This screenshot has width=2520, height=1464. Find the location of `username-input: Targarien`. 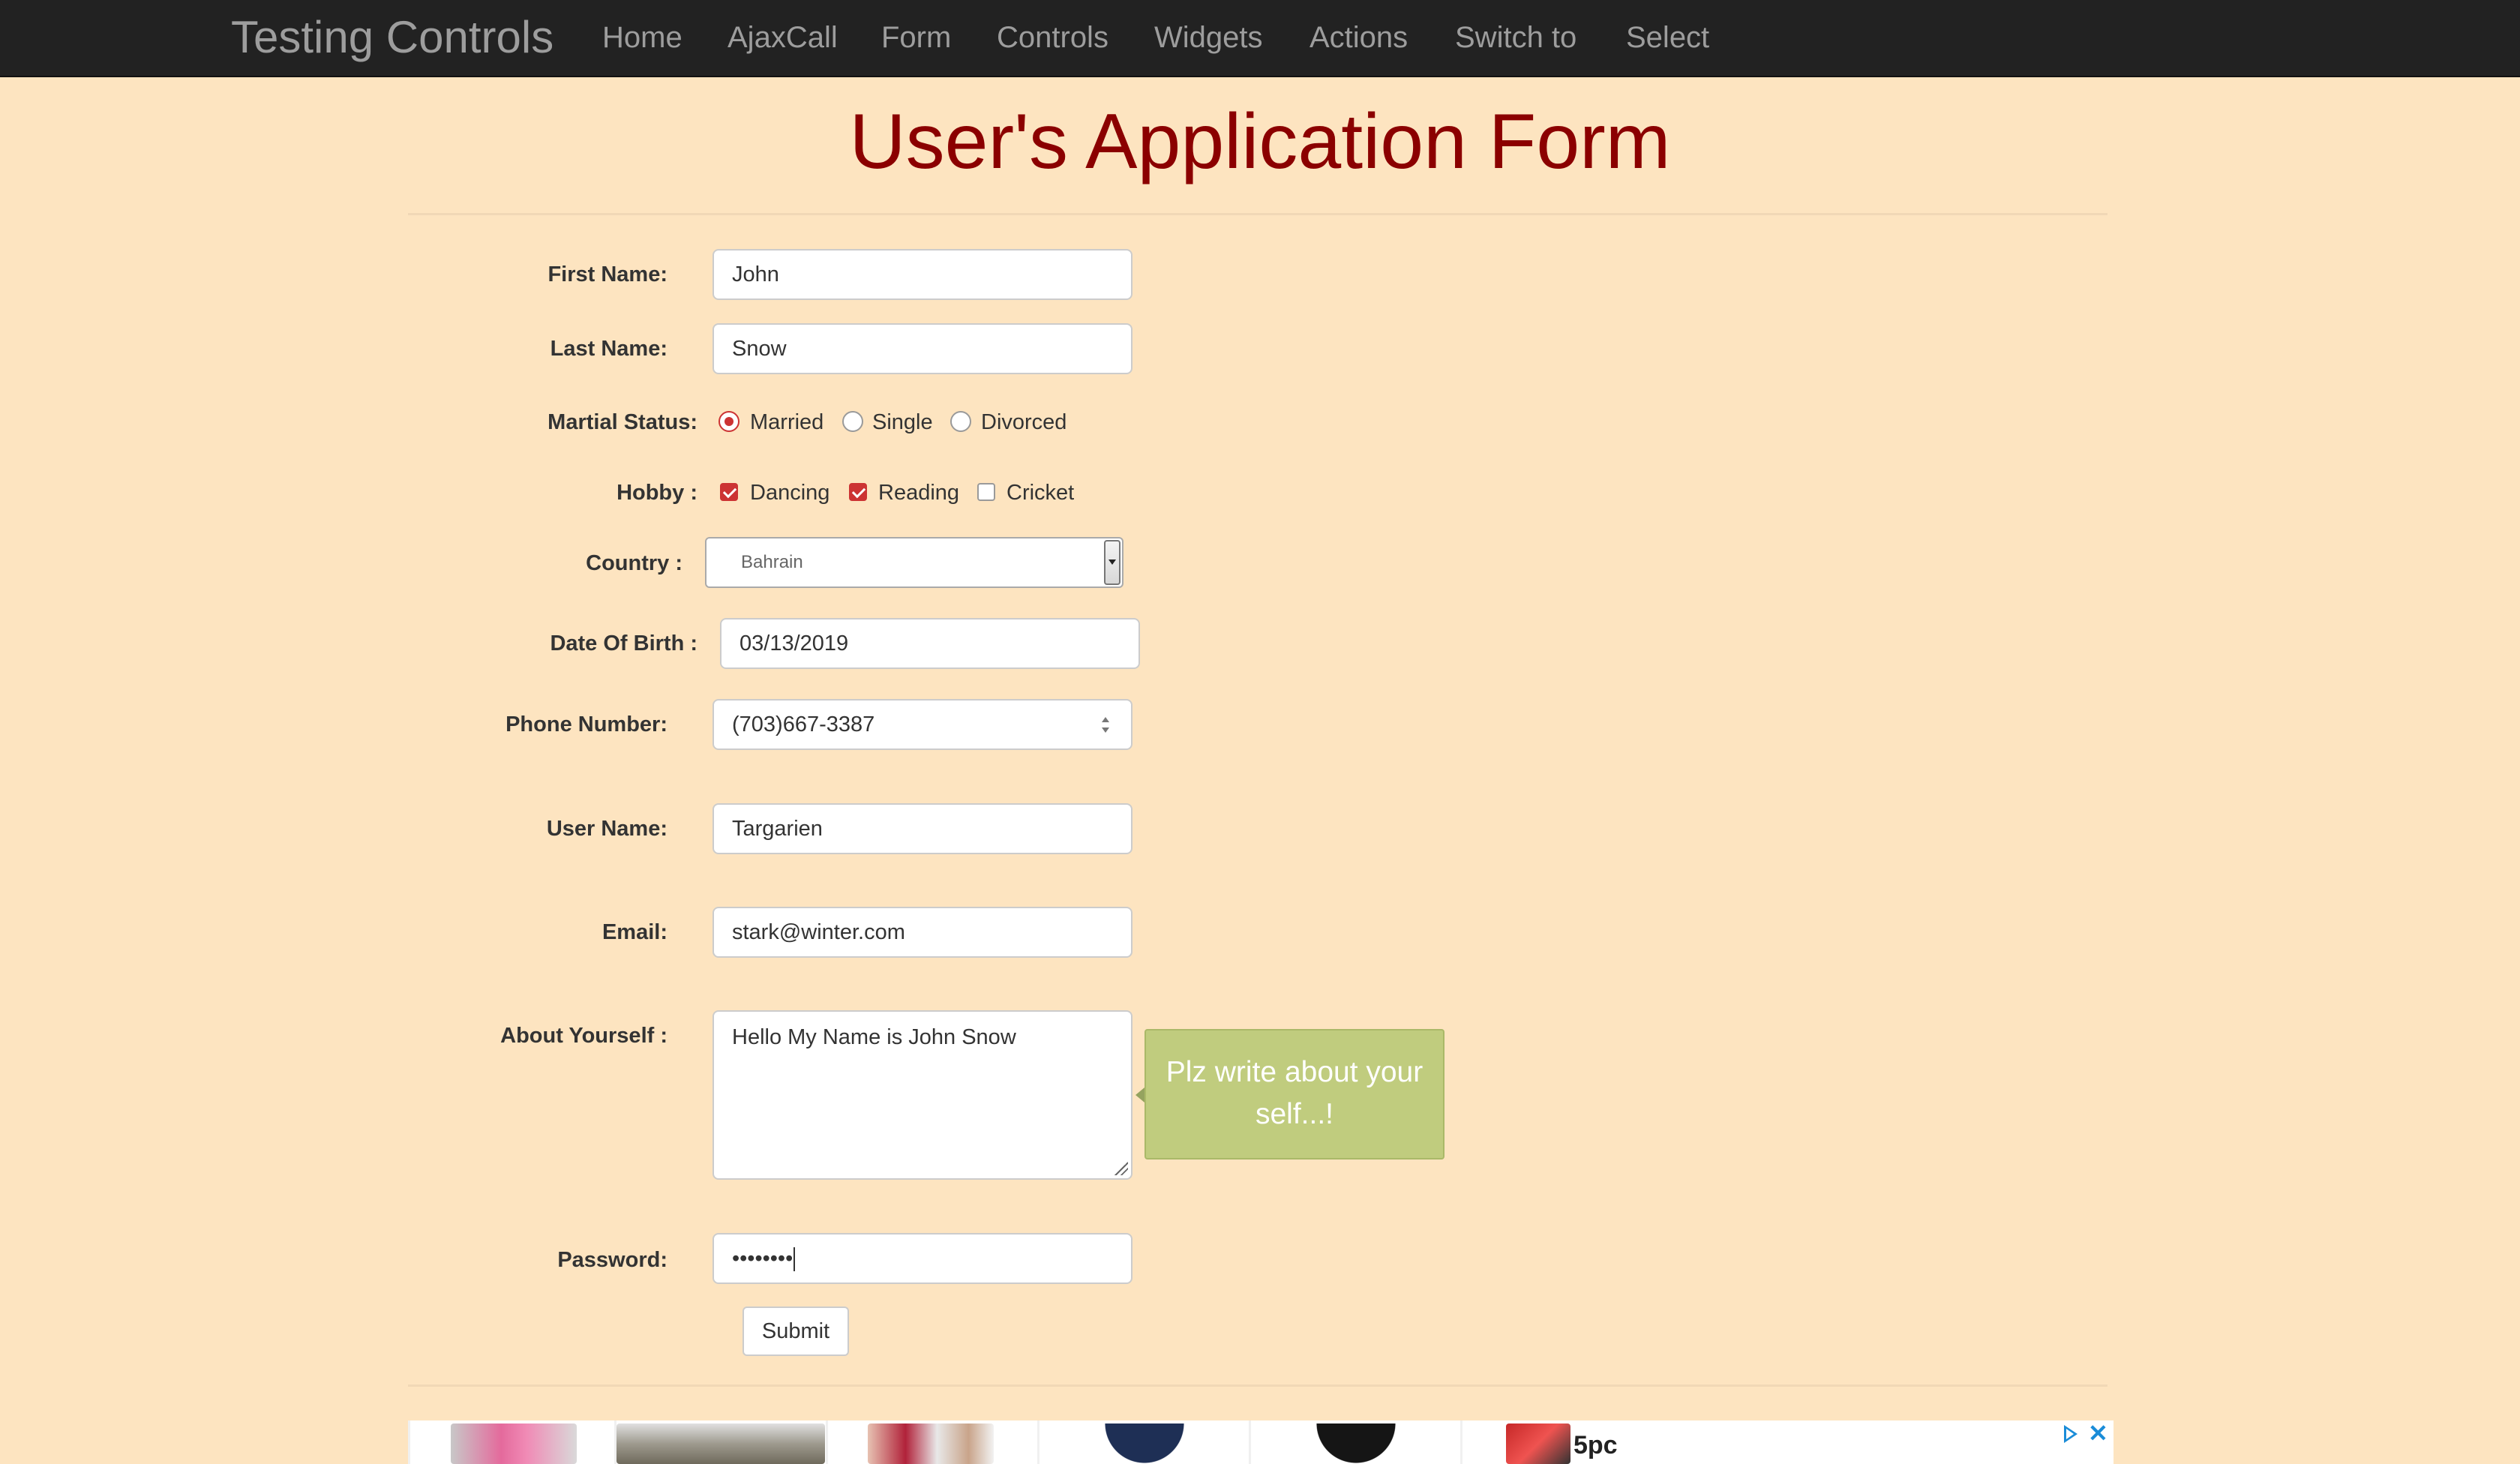

username-input: Targarien is located at coordinates (922, 828).